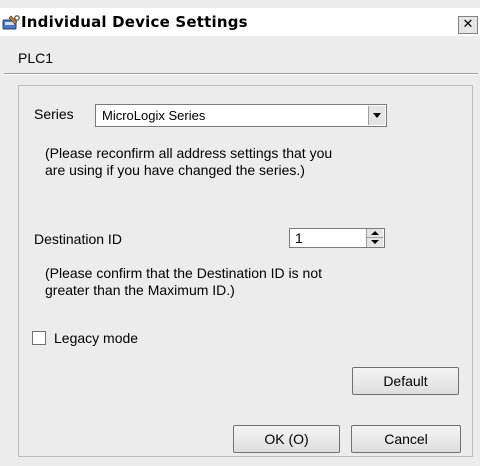 The image size is (480, 466). Describe the element at coordinates (375, 233) in the screenshot. I see `stepper-up-icon` at that location.